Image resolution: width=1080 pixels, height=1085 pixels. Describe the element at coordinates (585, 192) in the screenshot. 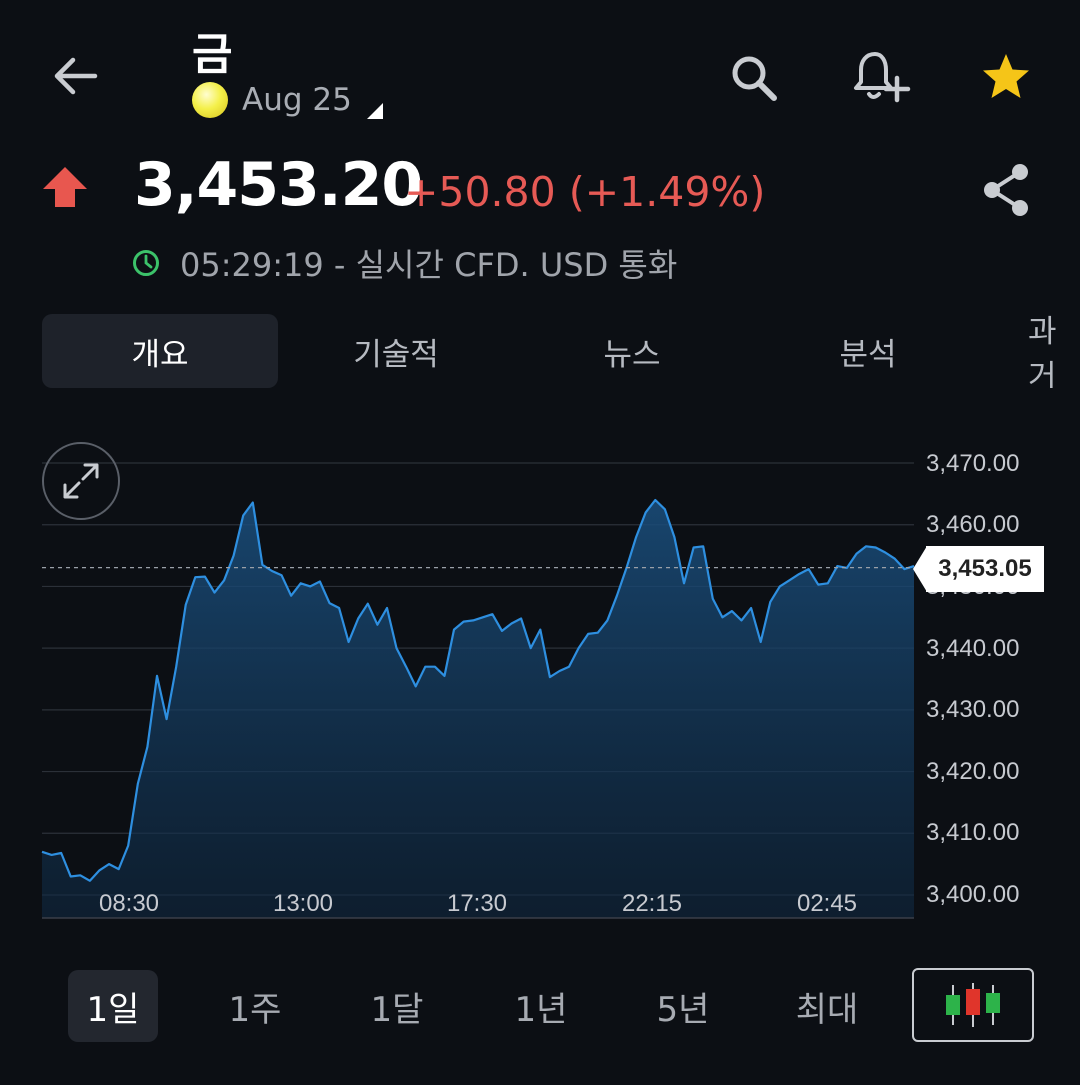

I see `price-change: +50.80 (+1.49%)` at that location.